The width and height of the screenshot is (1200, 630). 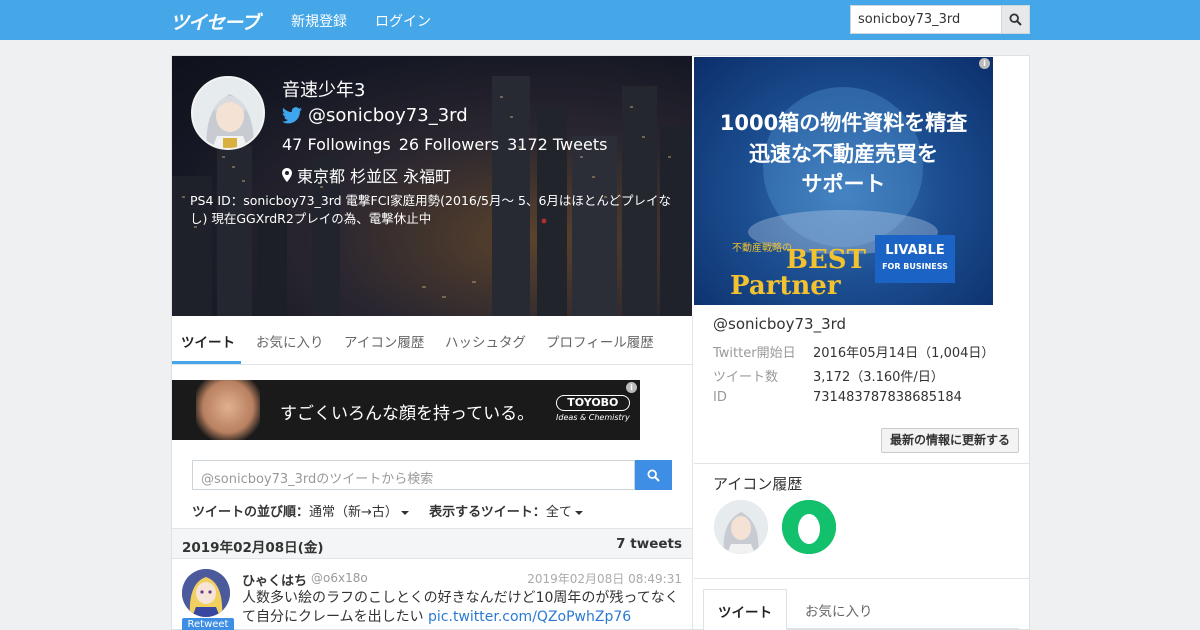 What do you see at coordinates (950, 440) in the screenshot?
I see `update-info-button: 最新の情報に更新する` at bounding box center [950, 440].